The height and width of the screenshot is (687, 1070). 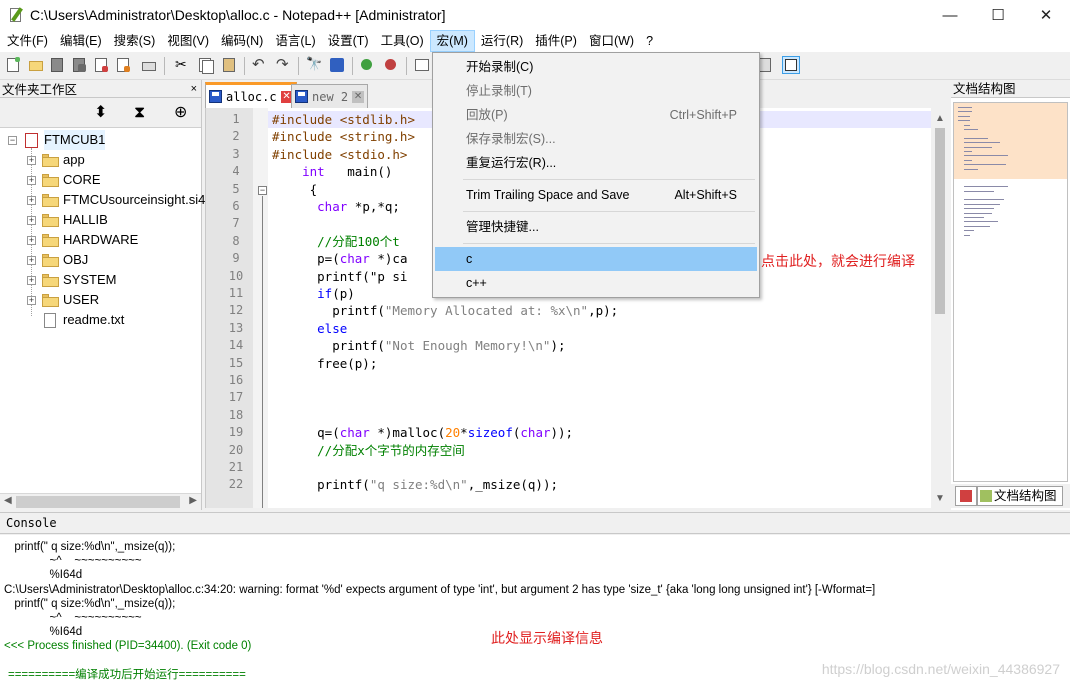 What do you see at coordinates (79, 65) in the screenshot?
I see `save-all-icon` at bounding box center [79, 65].